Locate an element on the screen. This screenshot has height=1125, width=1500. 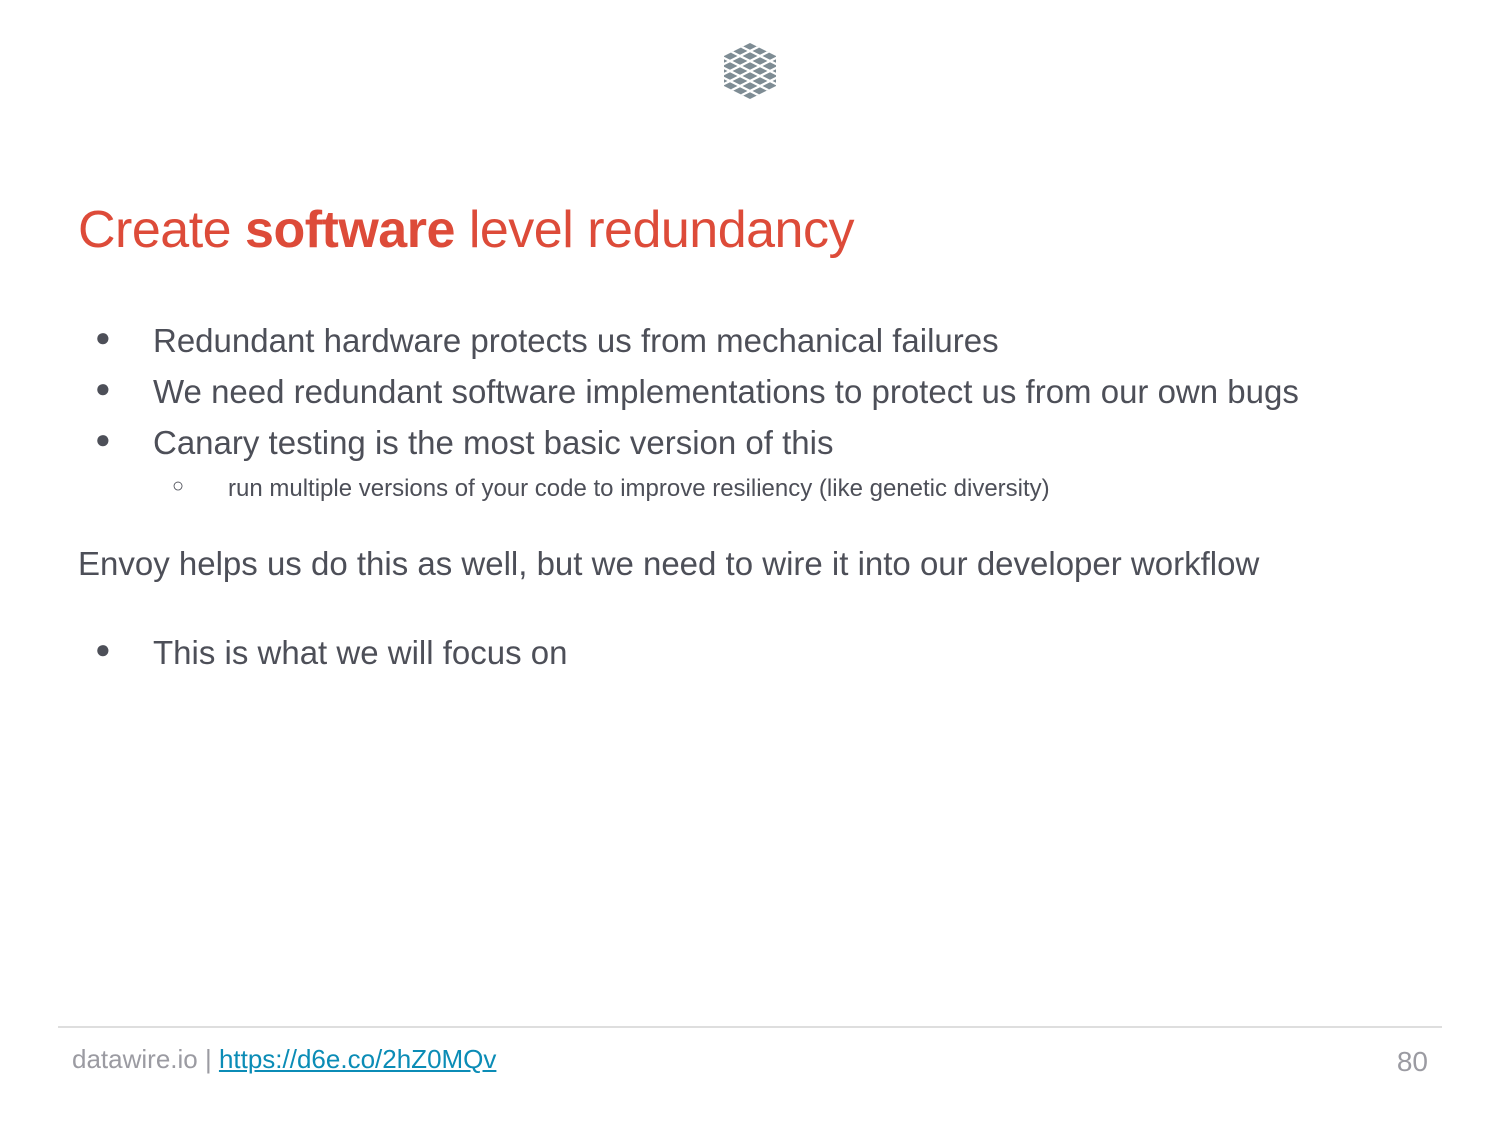
datawire-lattice-logo-icon is located at coordinates (750, 71).